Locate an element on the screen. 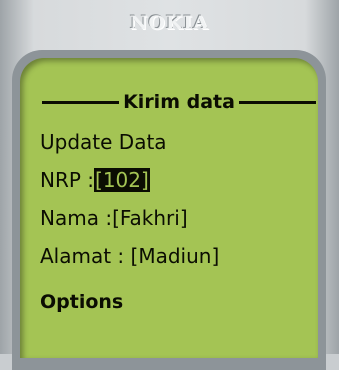 The image size is (339, 370). screen-title: Kirim data is located at coordinates (179, 102).